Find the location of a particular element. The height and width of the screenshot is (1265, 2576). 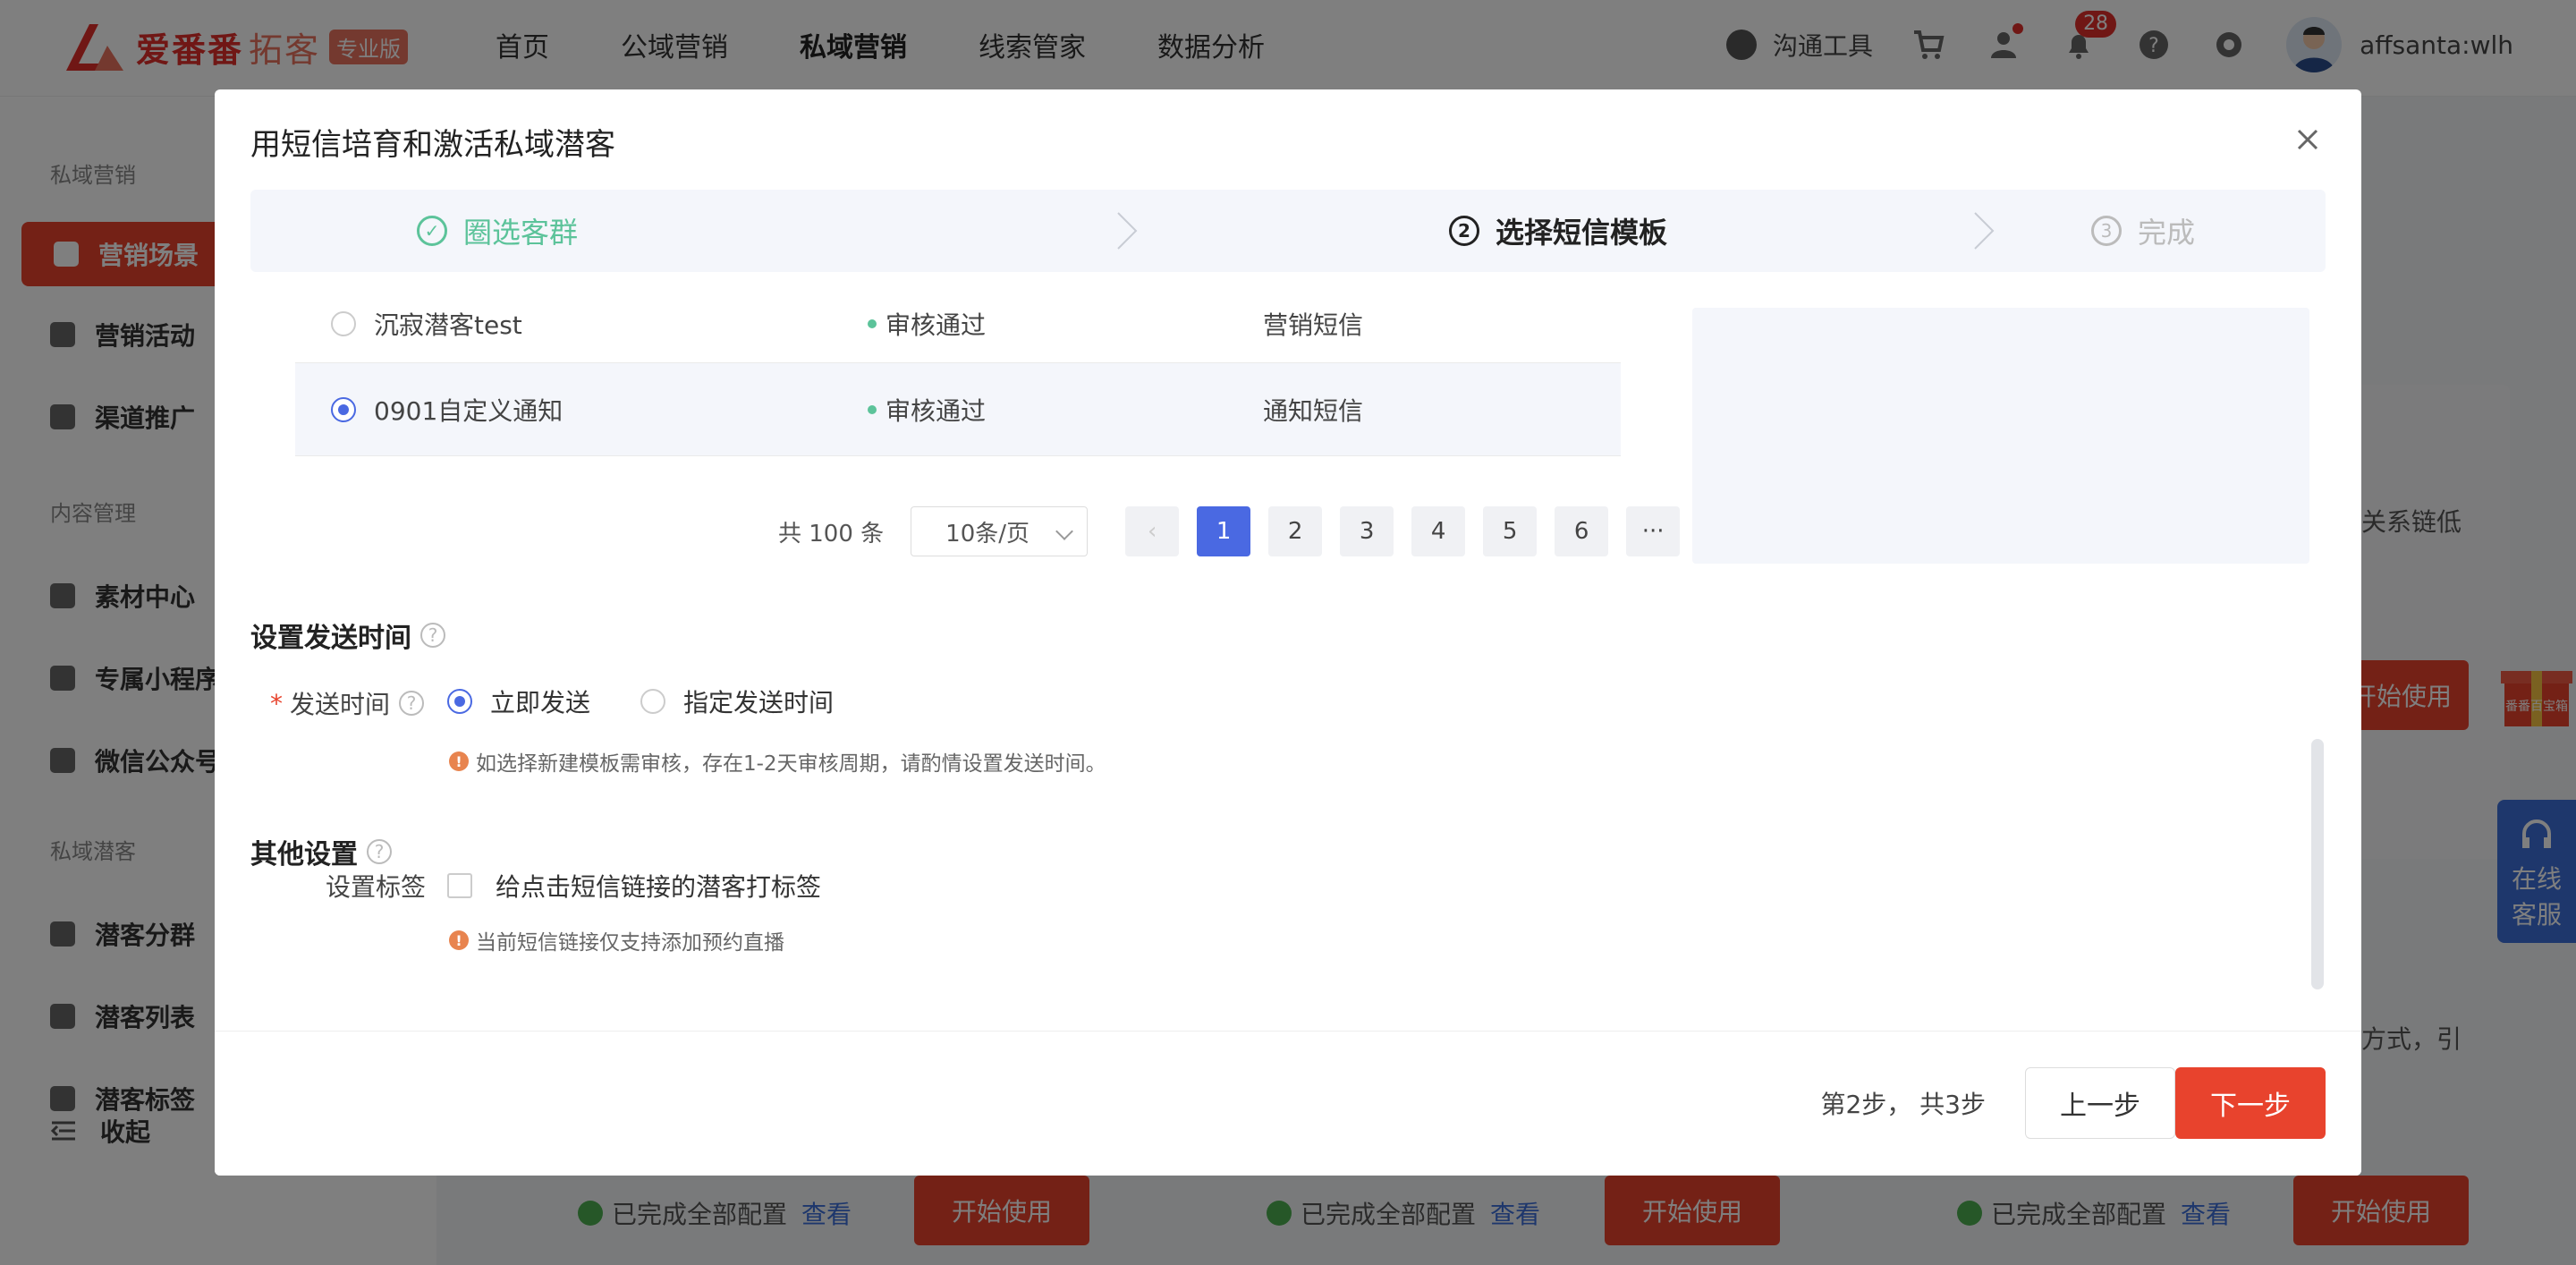

page-1: 1 is located at coordinates (1224, 531).